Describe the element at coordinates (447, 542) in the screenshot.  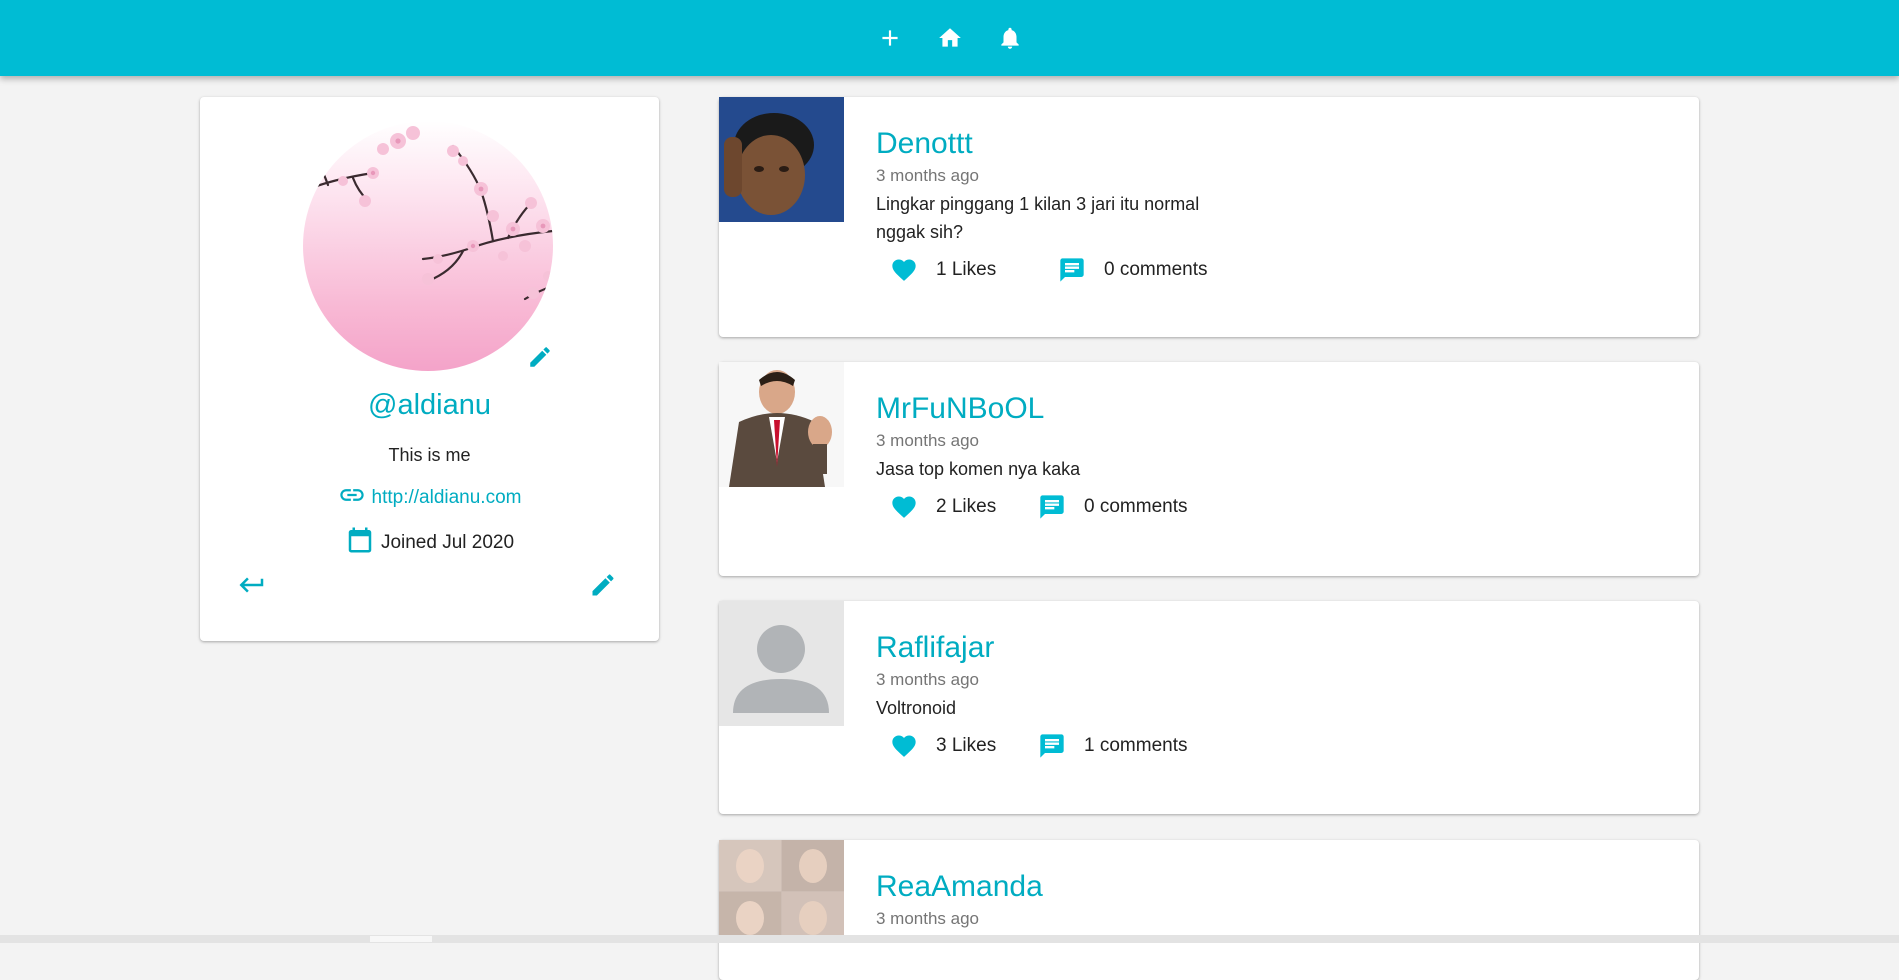
I see `joined-date: Joined Jul 2020` at that location.